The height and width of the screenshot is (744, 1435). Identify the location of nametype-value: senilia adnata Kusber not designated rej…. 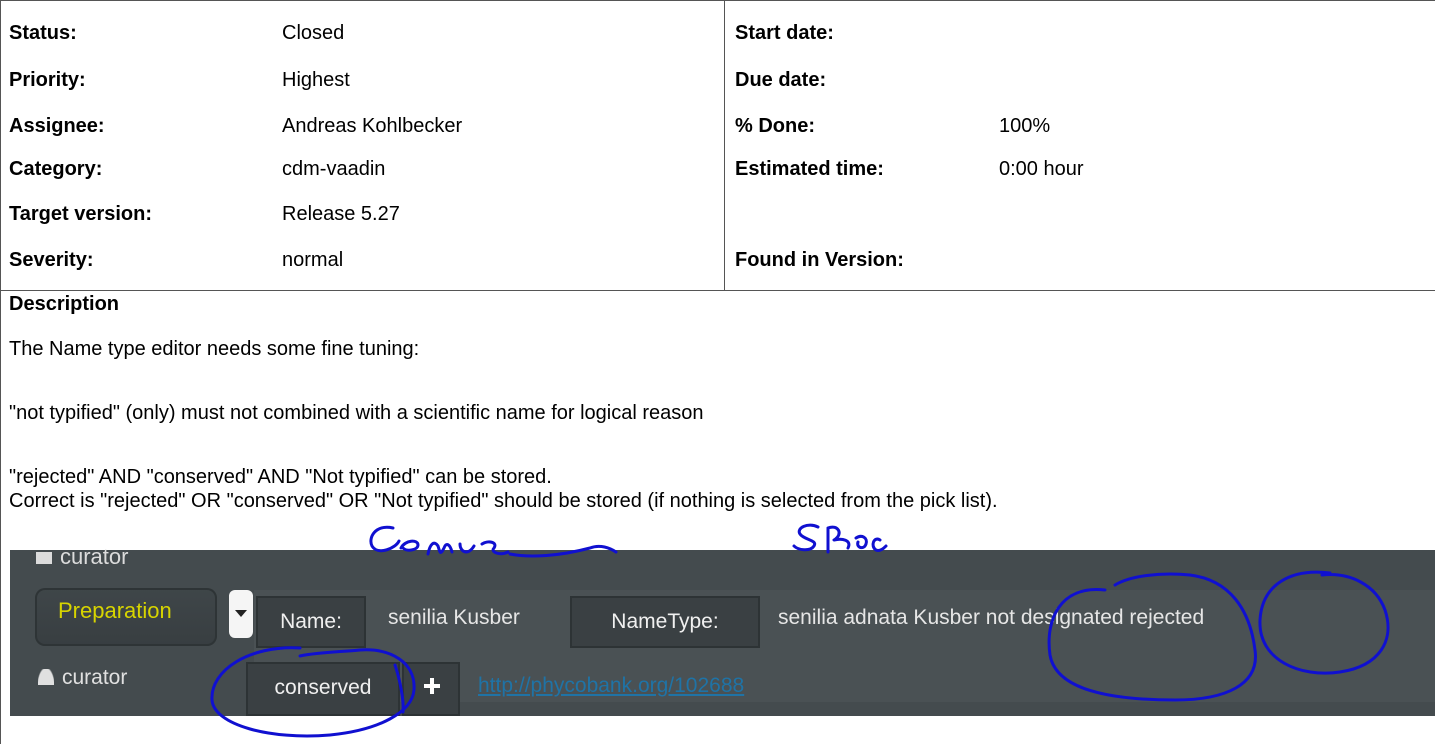
(991, 617).